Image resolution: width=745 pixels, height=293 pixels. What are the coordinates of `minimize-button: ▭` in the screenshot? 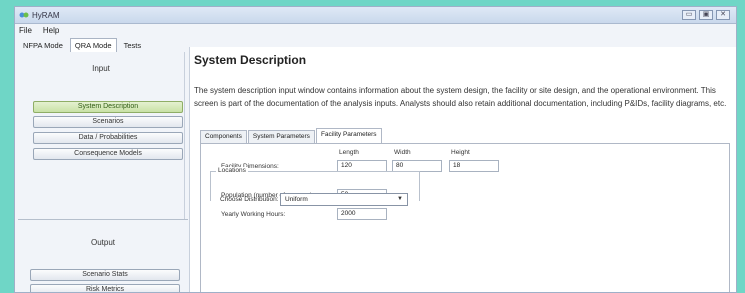 It's located at (689, 15).